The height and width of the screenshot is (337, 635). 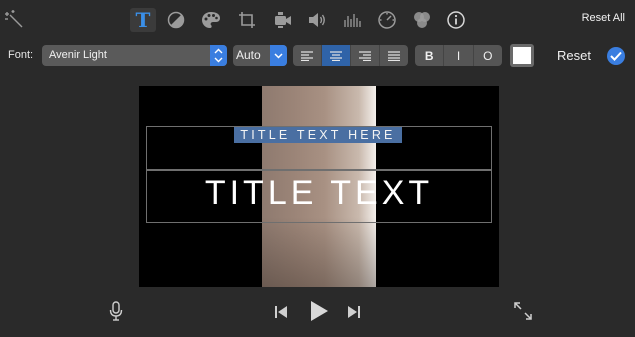 What do you see at coordinates (318, 135) in the screenshot?
I see `subtitle-text: TITLE TEXT HERE` at bounding box center [318, 135].